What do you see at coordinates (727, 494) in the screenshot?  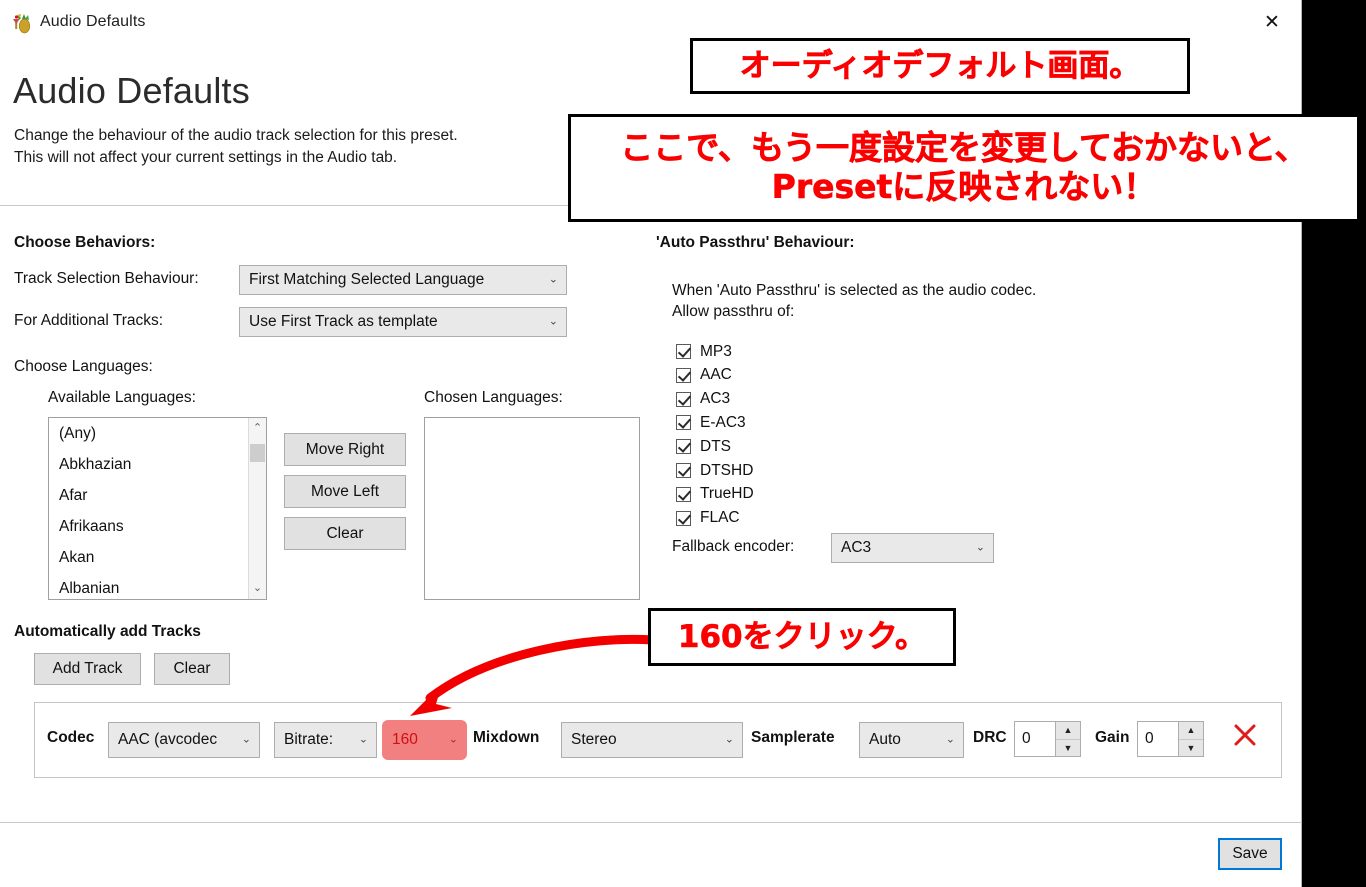 I see `passthru-checkbox-label: TrueHD` at bounding box center [727, 494].